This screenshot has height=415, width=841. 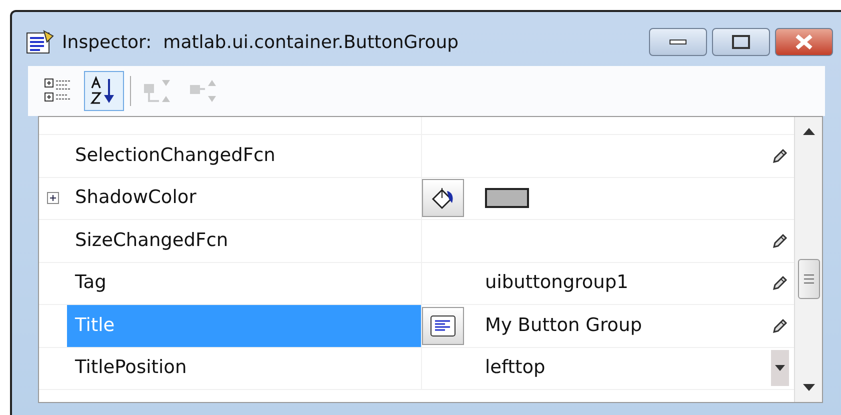 What do you see at coordinates (261, 42) in the screenshot?
I see `window-title: Inspector: matlab.ui.container.ButtonGroup` at bounding box center [261, 42].